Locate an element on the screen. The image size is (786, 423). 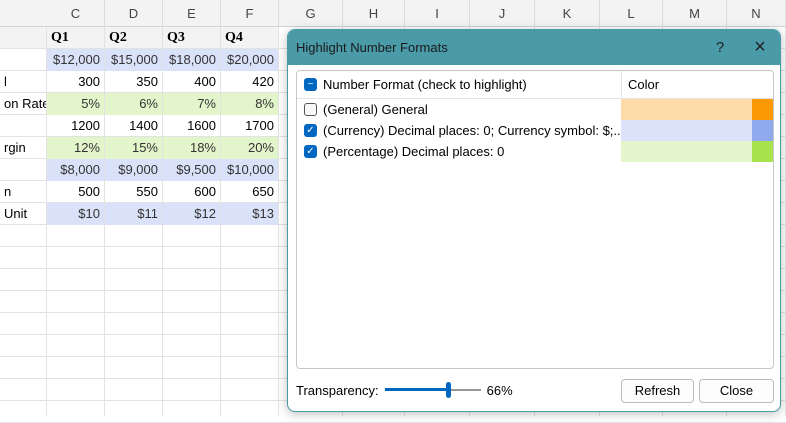
dialog-footer: Transparency: 66% Refresh Close is located at coordinates (535, 390).